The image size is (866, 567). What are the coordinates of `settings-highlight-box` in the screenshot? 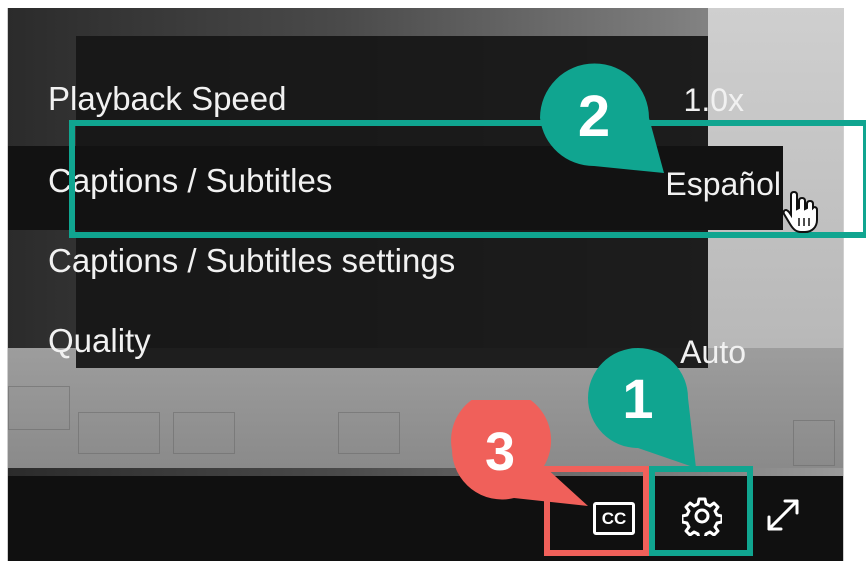 It's located at (701, 511).